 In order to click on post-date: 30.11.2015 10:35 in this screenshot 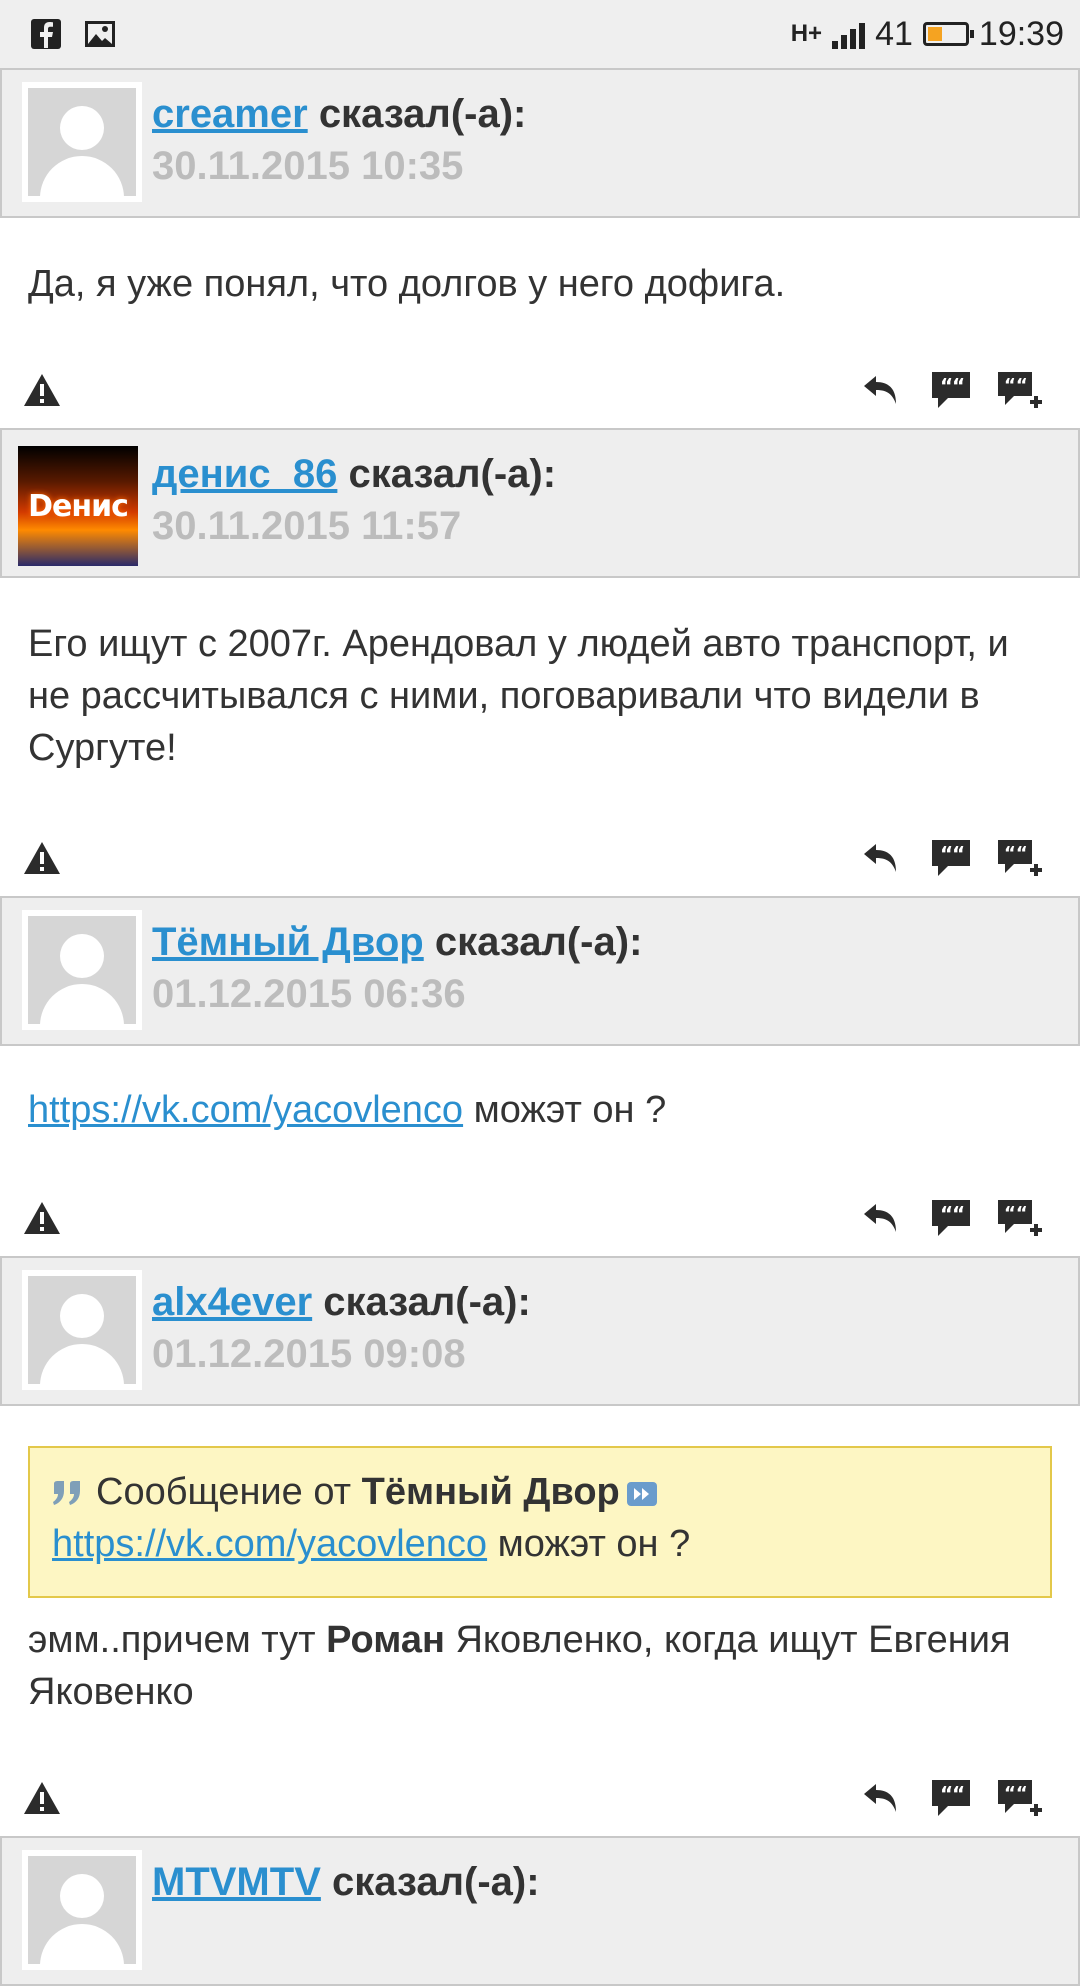, I will do `click(308, 166)`.